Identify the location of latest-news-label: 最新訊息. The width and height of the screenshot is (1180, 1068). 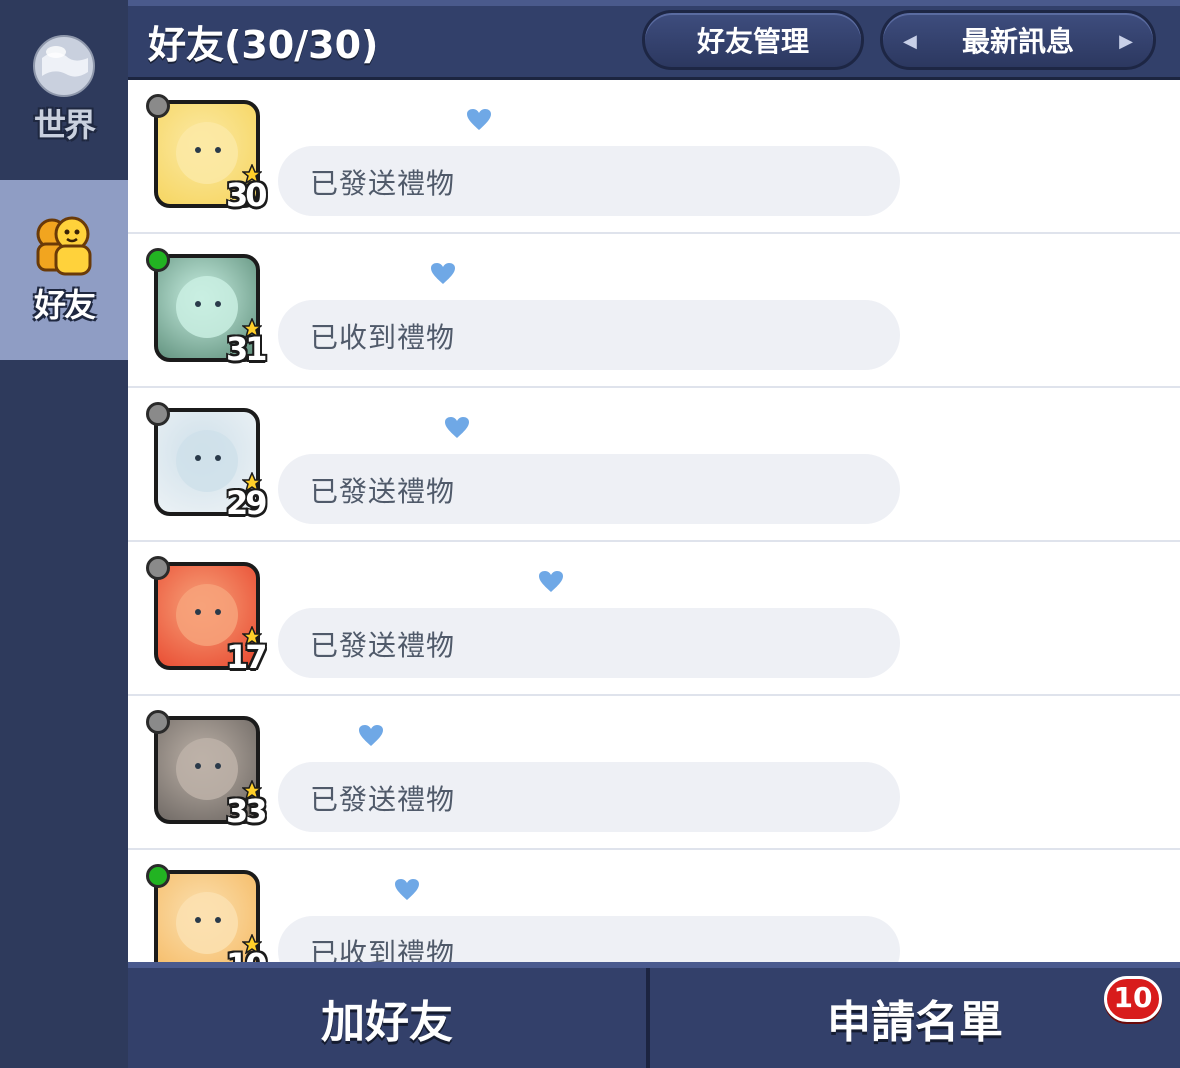
(1017, 41).